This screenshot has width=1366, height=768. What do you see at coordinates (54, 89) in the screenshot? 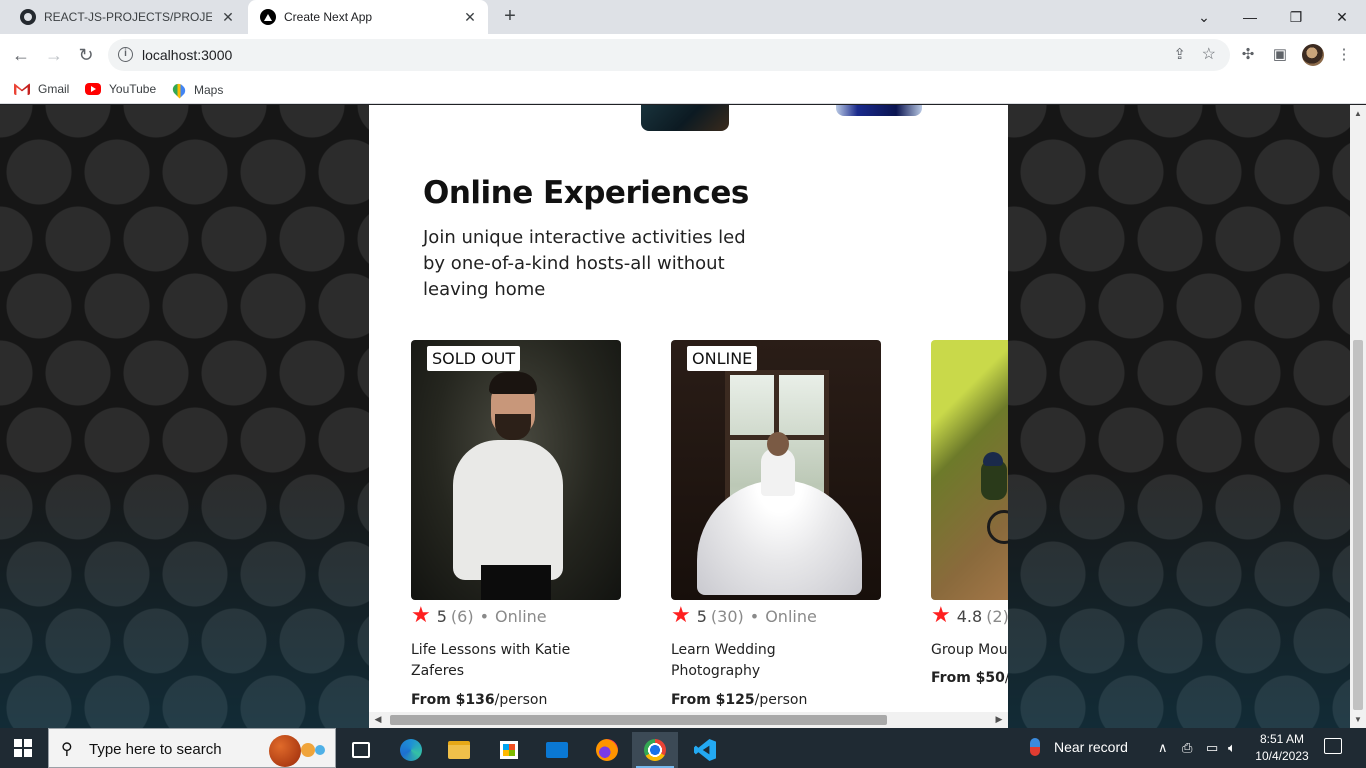
I see `bookmark-label: Gmail` at bounding box center [54, 89].